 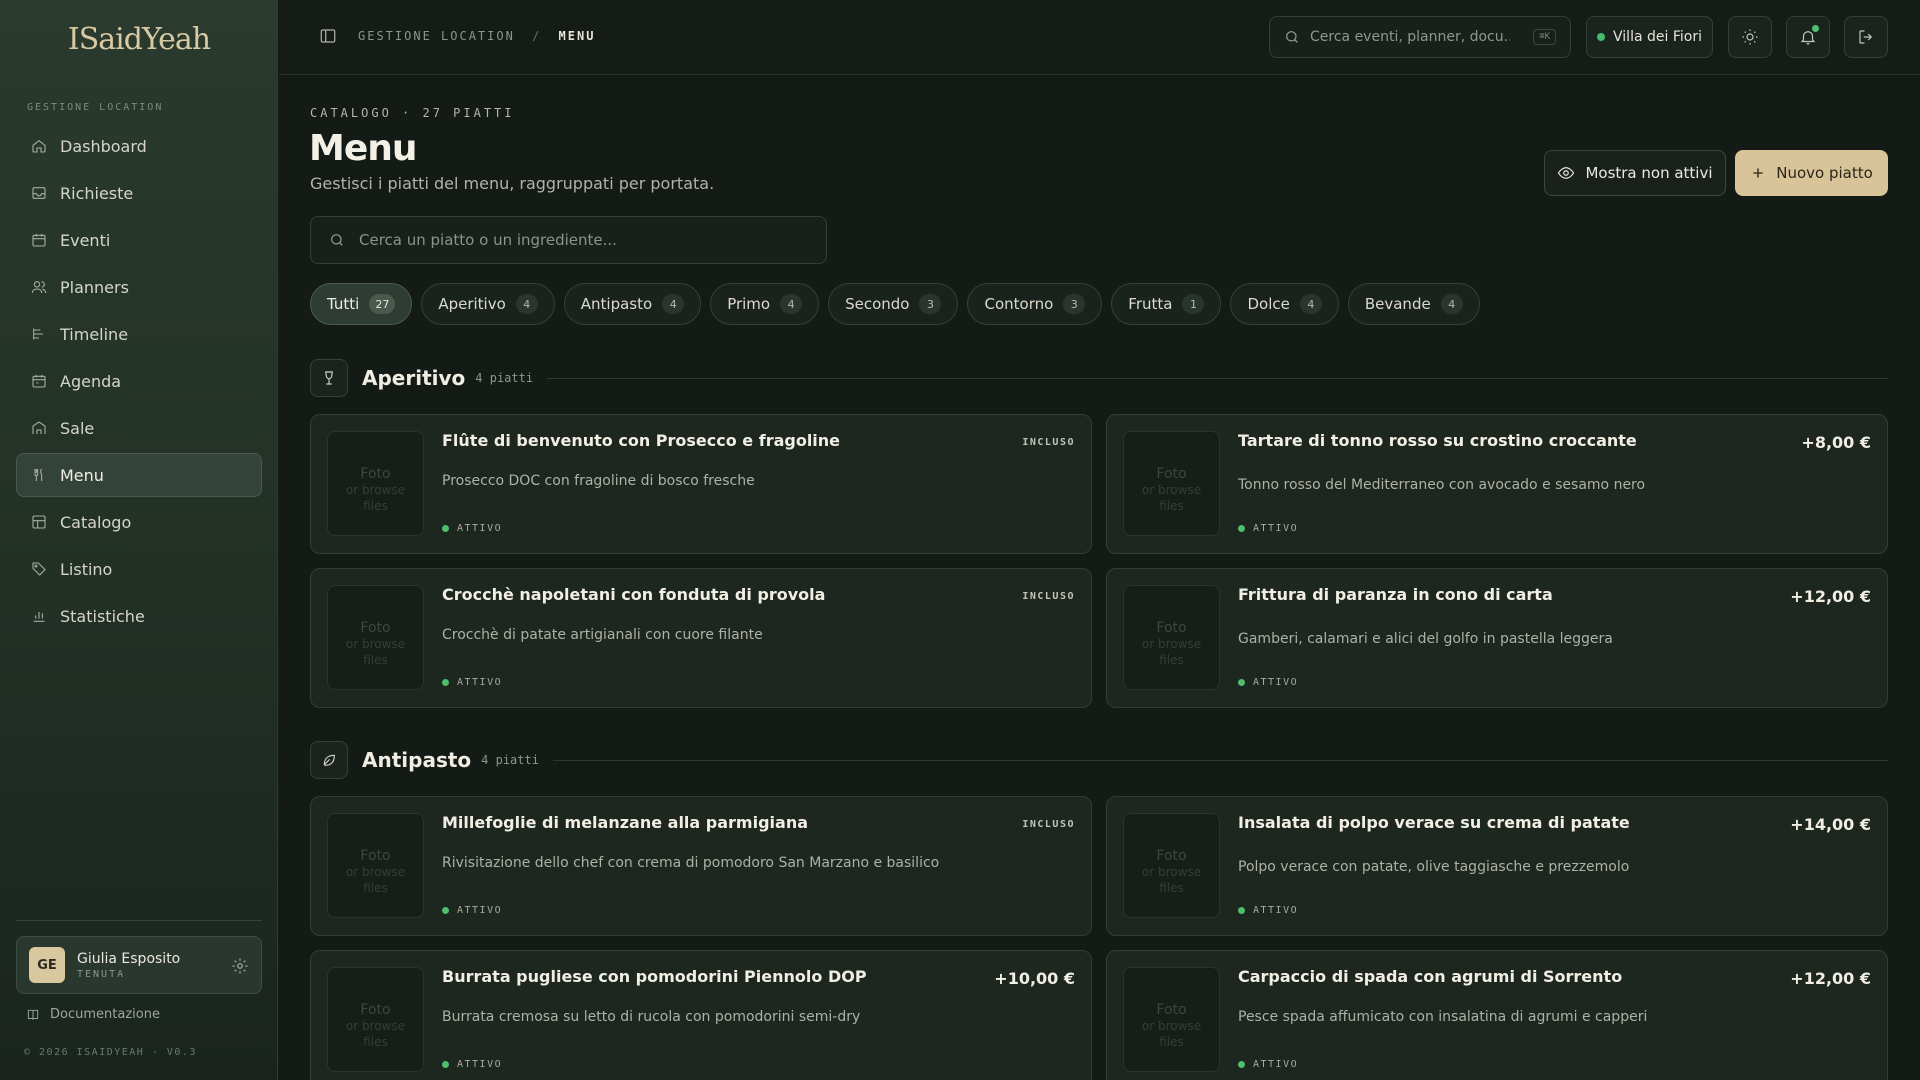 What do you see at coordinates (39, 475) in the screenshot?
I see `utensils-icon` at bounding box center [39, 475].